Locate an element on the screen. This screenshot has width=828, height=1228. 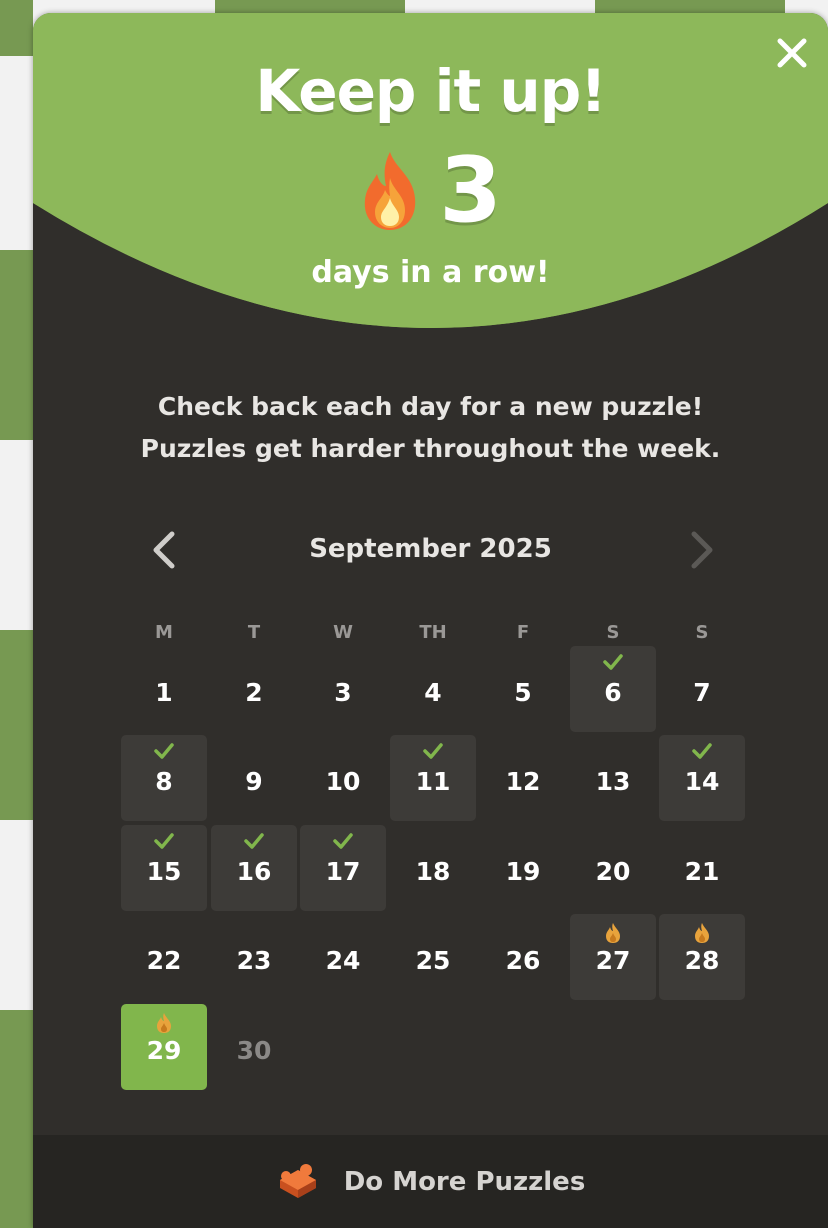
calendar-day-13: 13 is located at coordinates (613, 778).